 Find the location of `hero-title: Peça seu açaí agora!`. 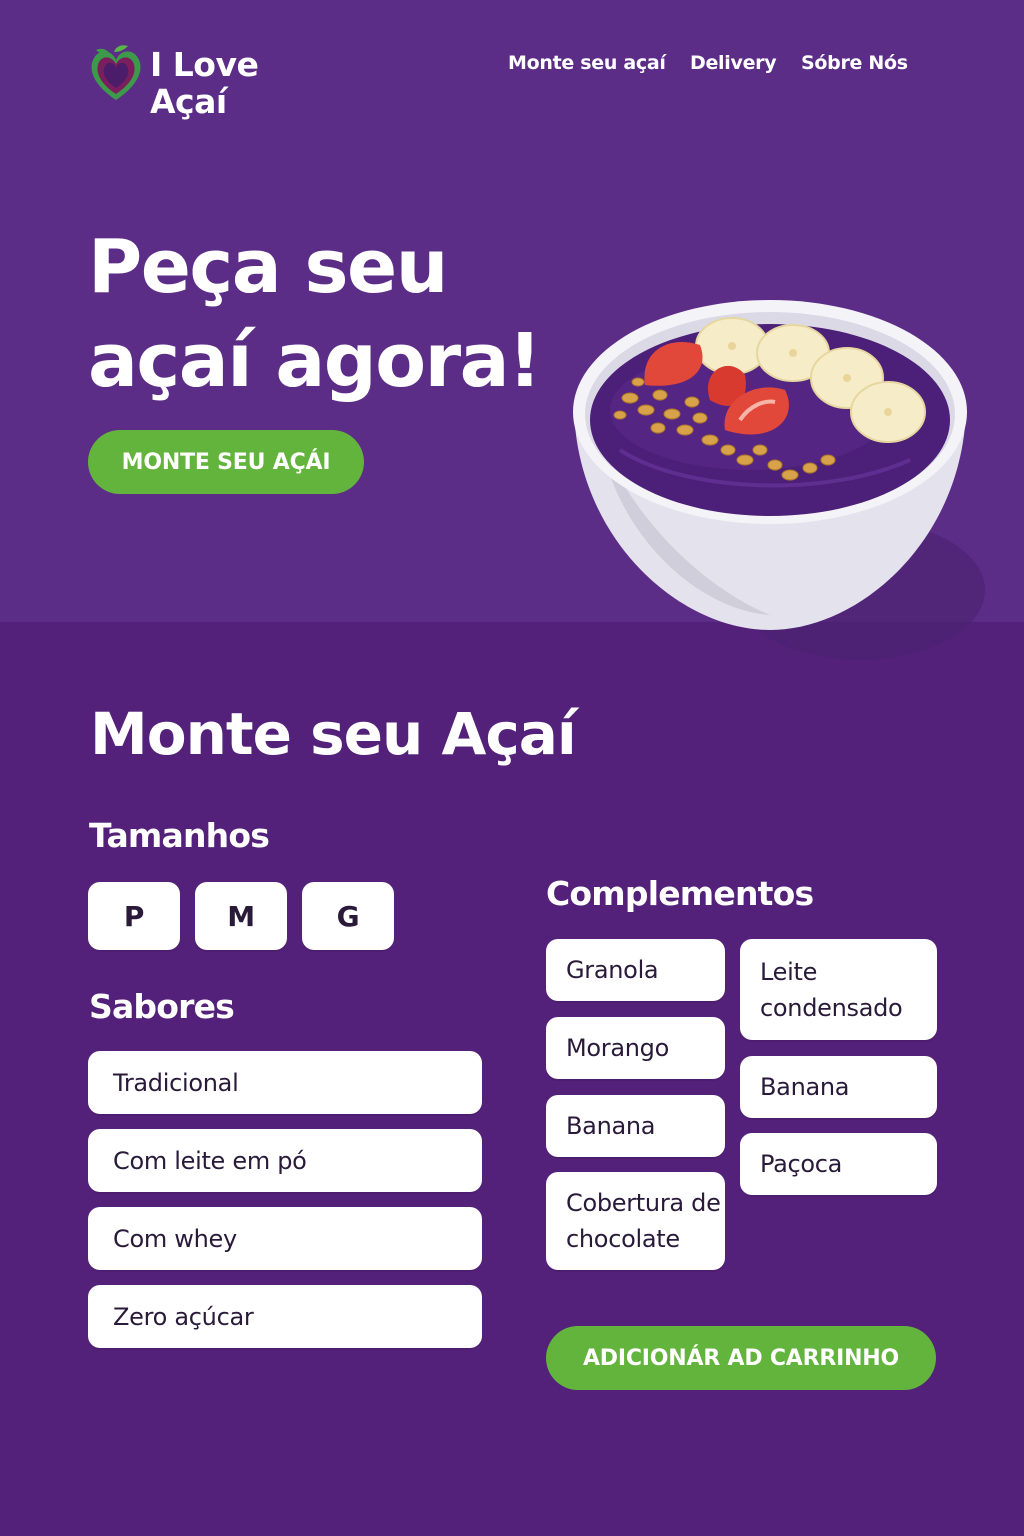

hero-title: Peça seu açaí agora! is located at coordinates (323, 314).